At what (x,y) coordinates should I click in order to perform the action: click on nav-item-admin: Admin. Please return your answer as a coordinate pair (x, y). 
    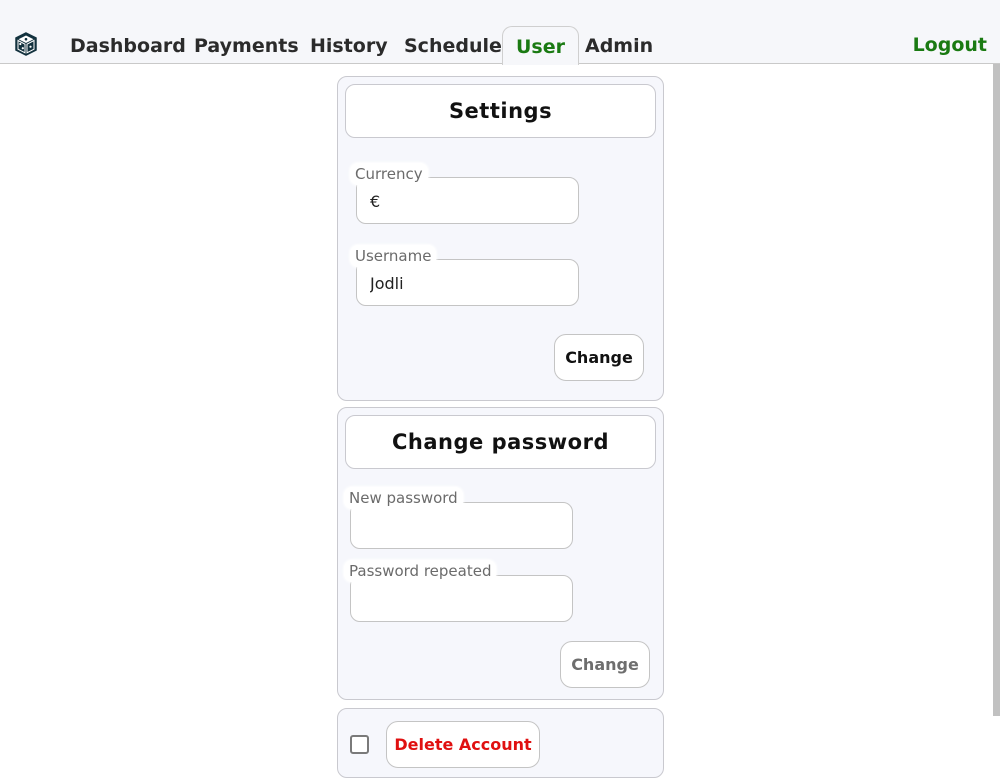
    Looking at the image, I should click on (619, 45).